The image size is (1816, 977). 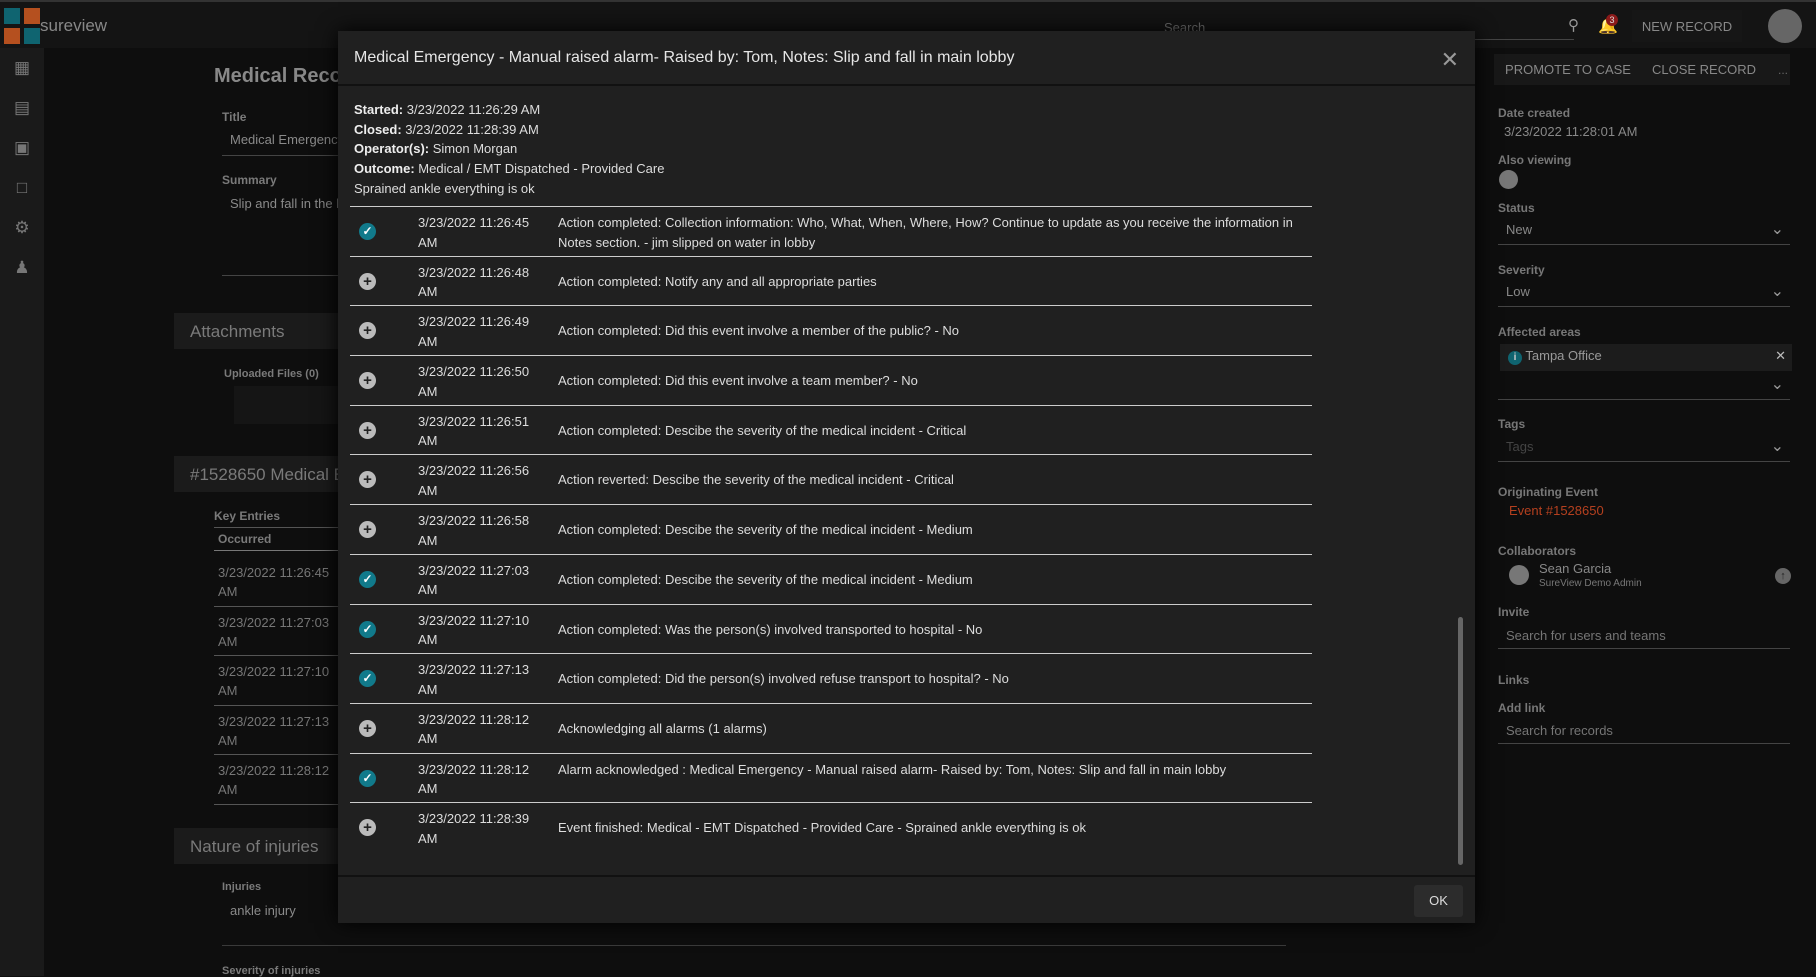 What do you see at coordinates (279, 780) in the screenshot?
I see `occurred-row: 3/23/2022 11:28:12 AM` at bounding box center [279, 780].